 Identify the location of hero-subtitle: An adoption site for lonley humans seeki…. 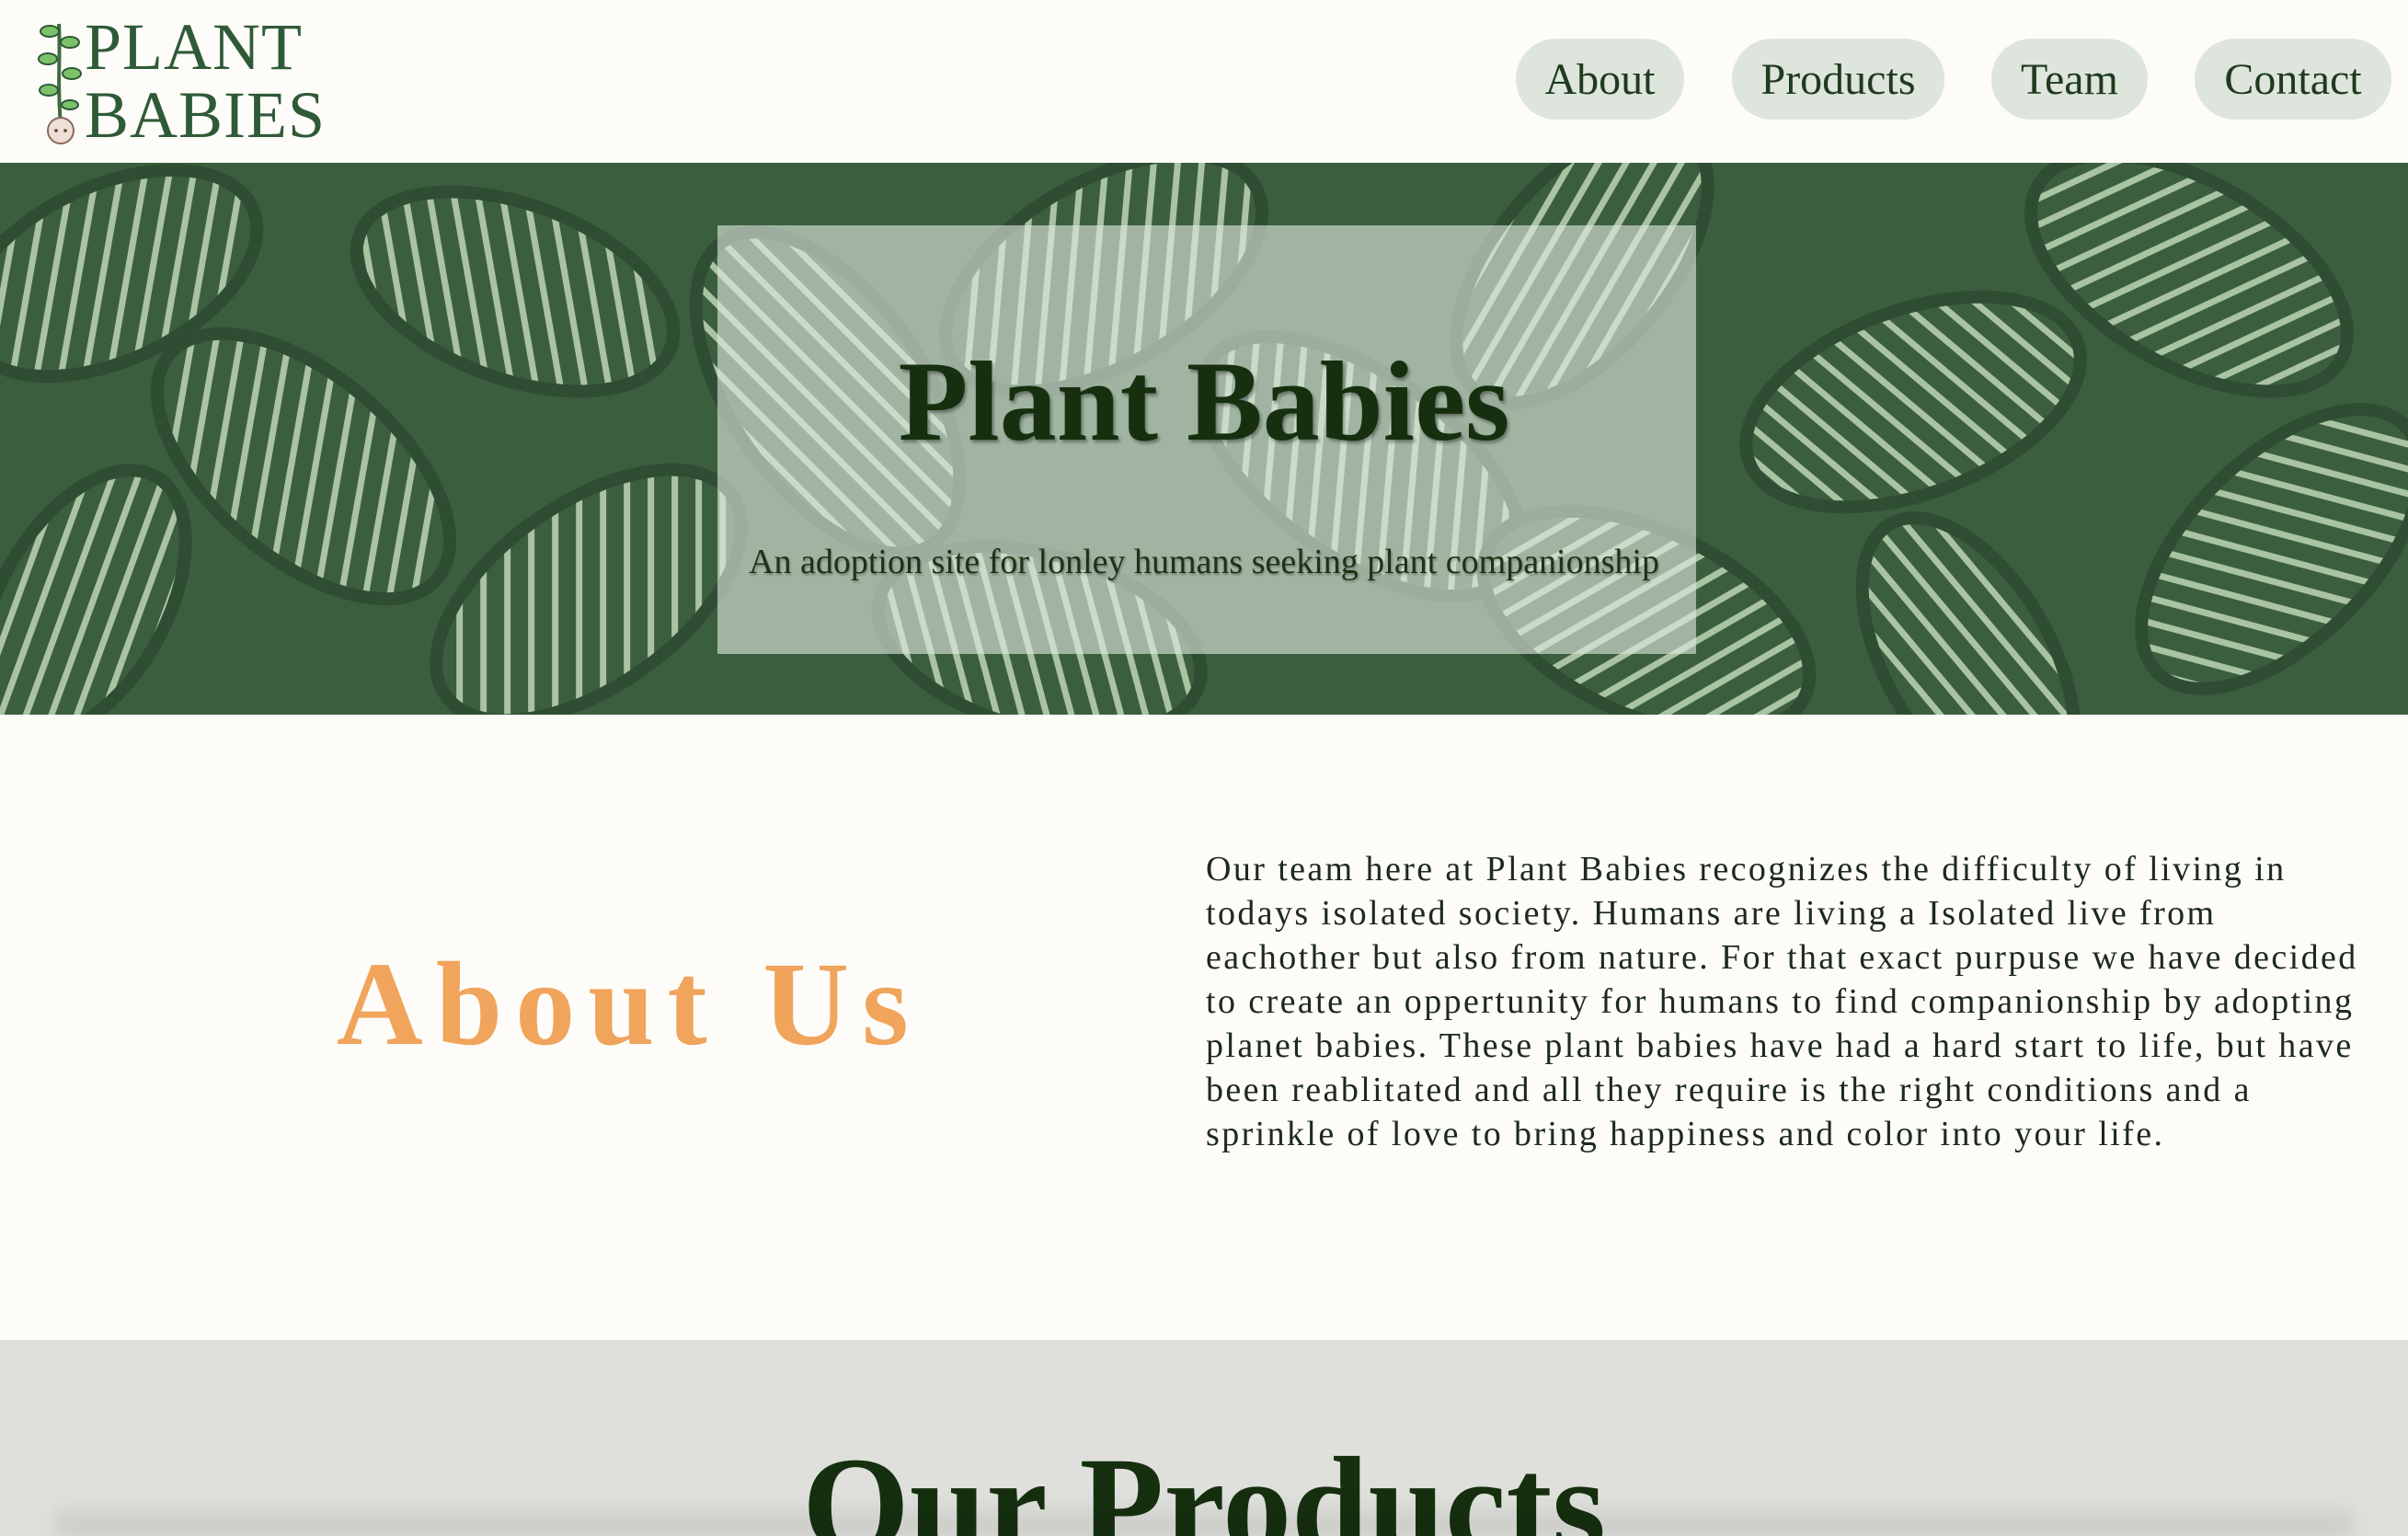
(1204, 562).